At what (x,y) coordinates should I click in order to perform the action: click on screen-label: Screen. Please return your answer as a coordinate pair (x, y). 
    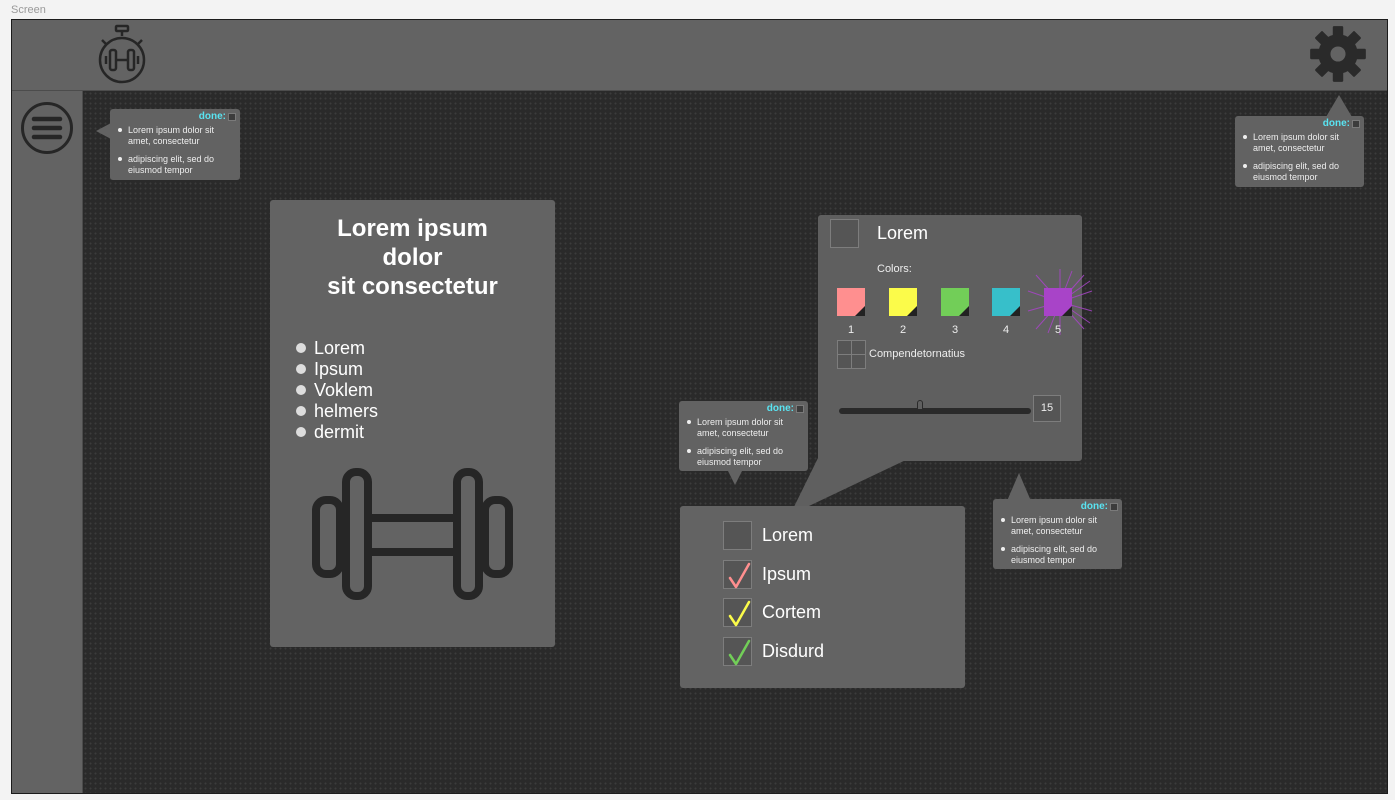
    Looking at the image, I should click on (28, 10).